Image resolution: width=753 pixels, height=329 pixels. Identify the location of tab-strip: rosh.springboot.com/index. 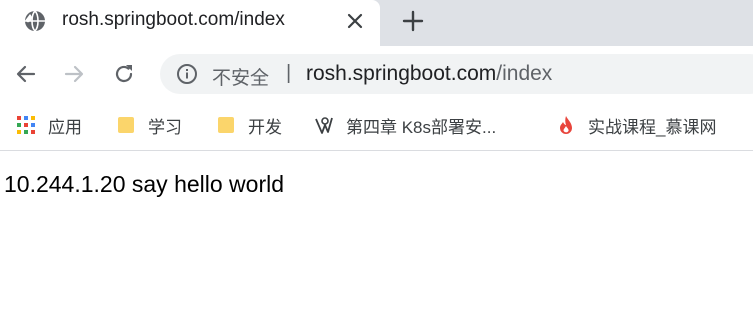
(376, 23).